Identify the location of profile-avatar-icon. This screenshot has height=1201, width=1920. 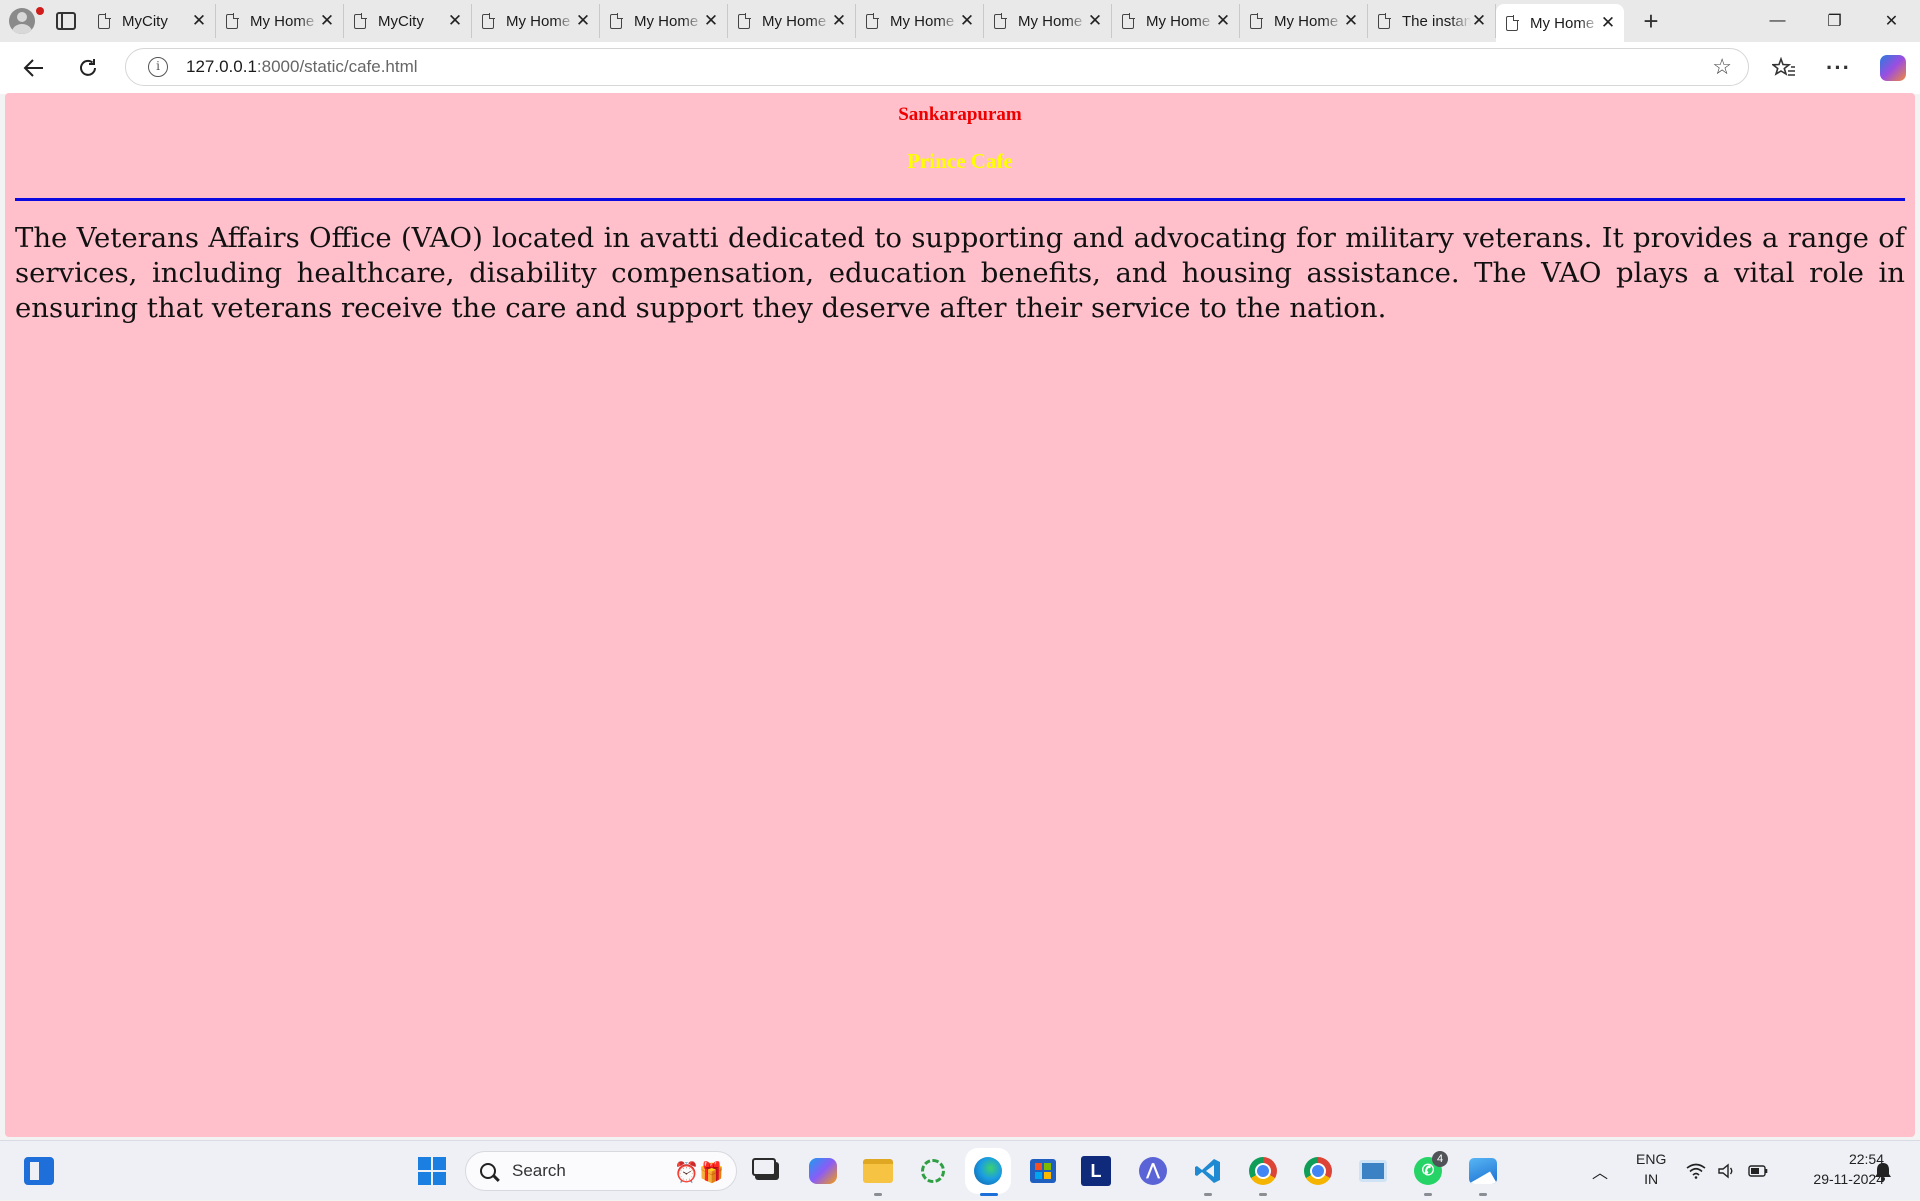
(22, 21).